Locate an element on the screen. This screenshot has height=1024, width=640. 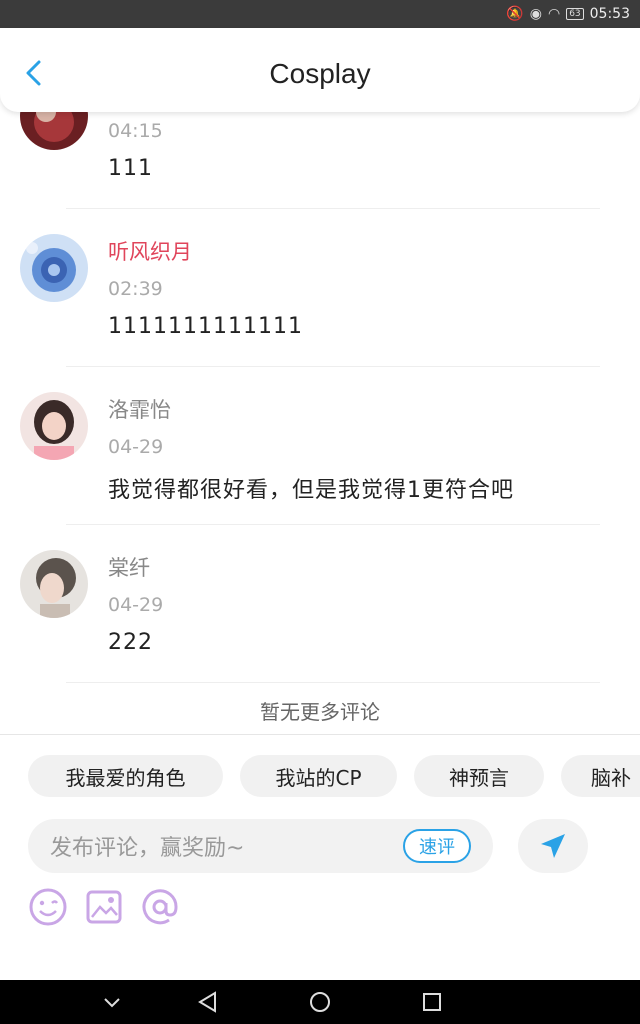
nav-home-button is located at coordinates (320, 1002).